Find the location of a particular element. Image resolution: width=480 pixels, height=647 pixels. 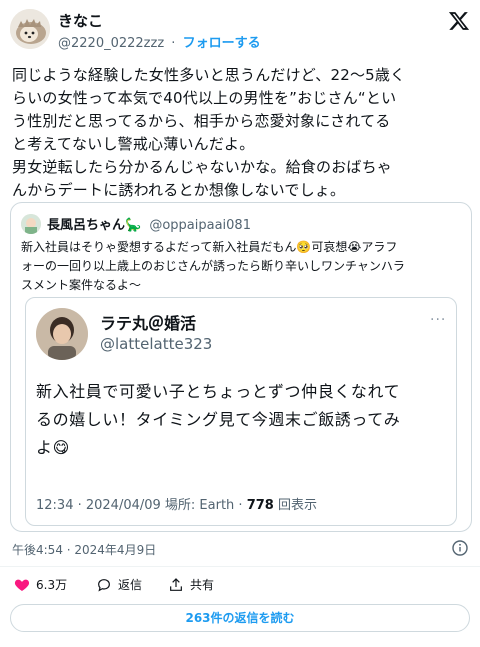

quote-author-handle: @oppaipaai081 is located at coordinates (200, 225).